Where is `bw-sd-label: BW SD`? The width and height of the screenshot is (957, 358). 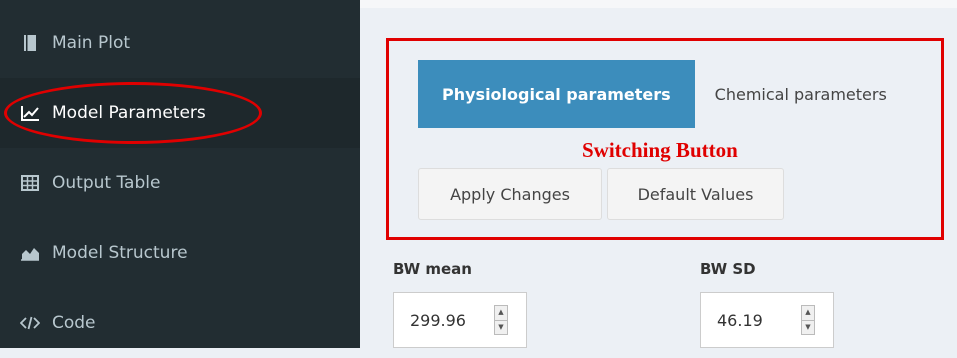 bw-sd-label: BW SD is located at coordinates (728, 269).